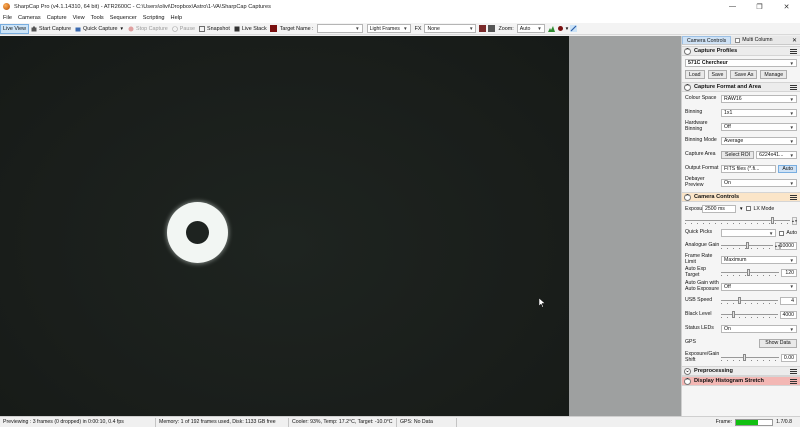 This screenshot has height=427, width=800. Describe the element at coordinates (695, 74) in the screenshot. I see `load-profile-button: Load` at that location.